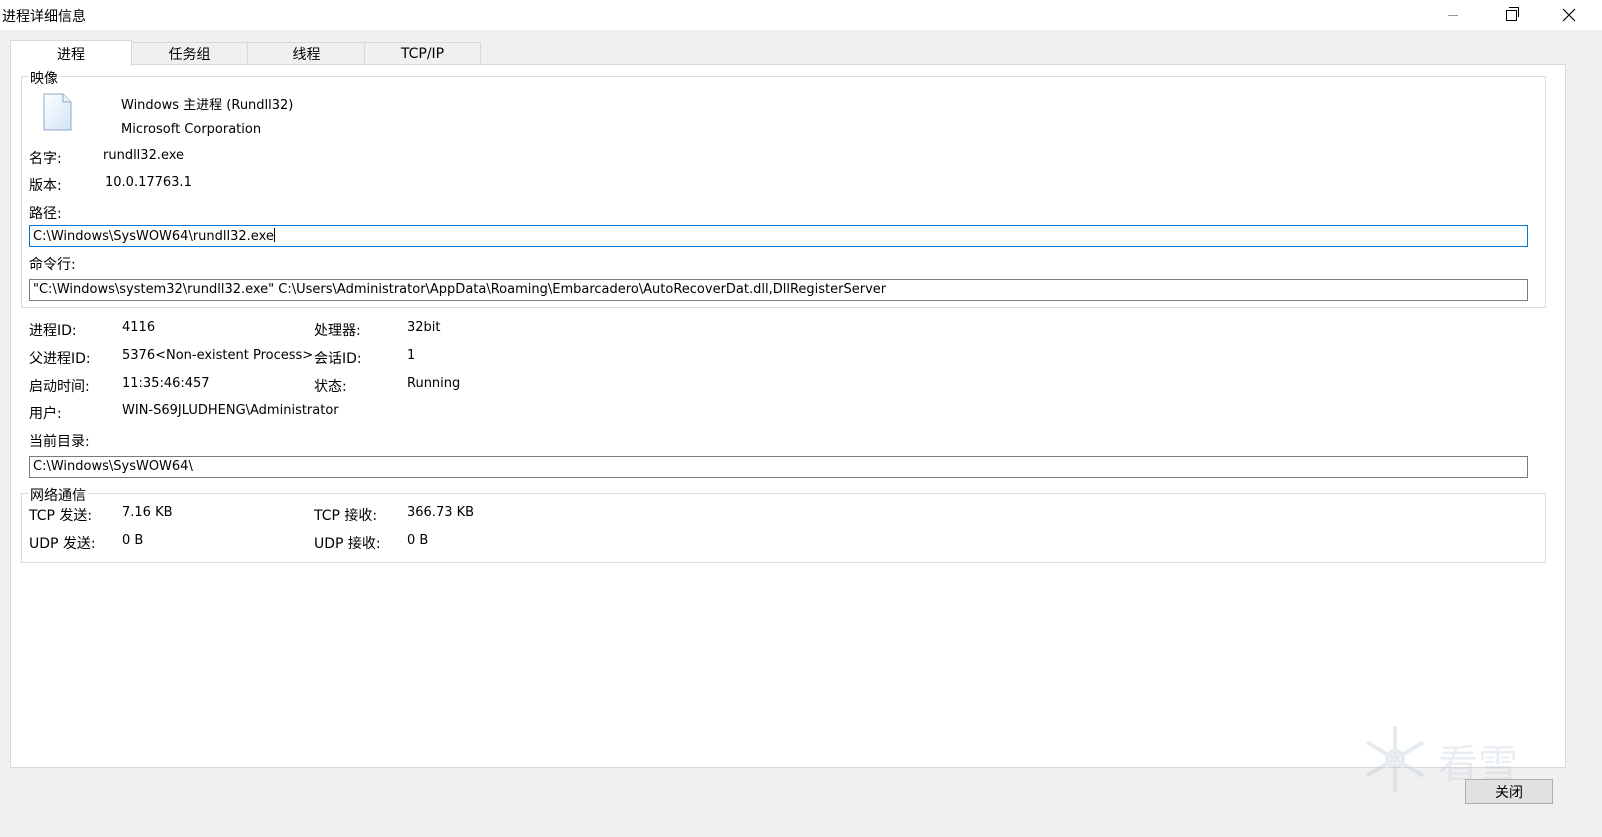  I want to click on tab-label: 进程, so click(71, 54).